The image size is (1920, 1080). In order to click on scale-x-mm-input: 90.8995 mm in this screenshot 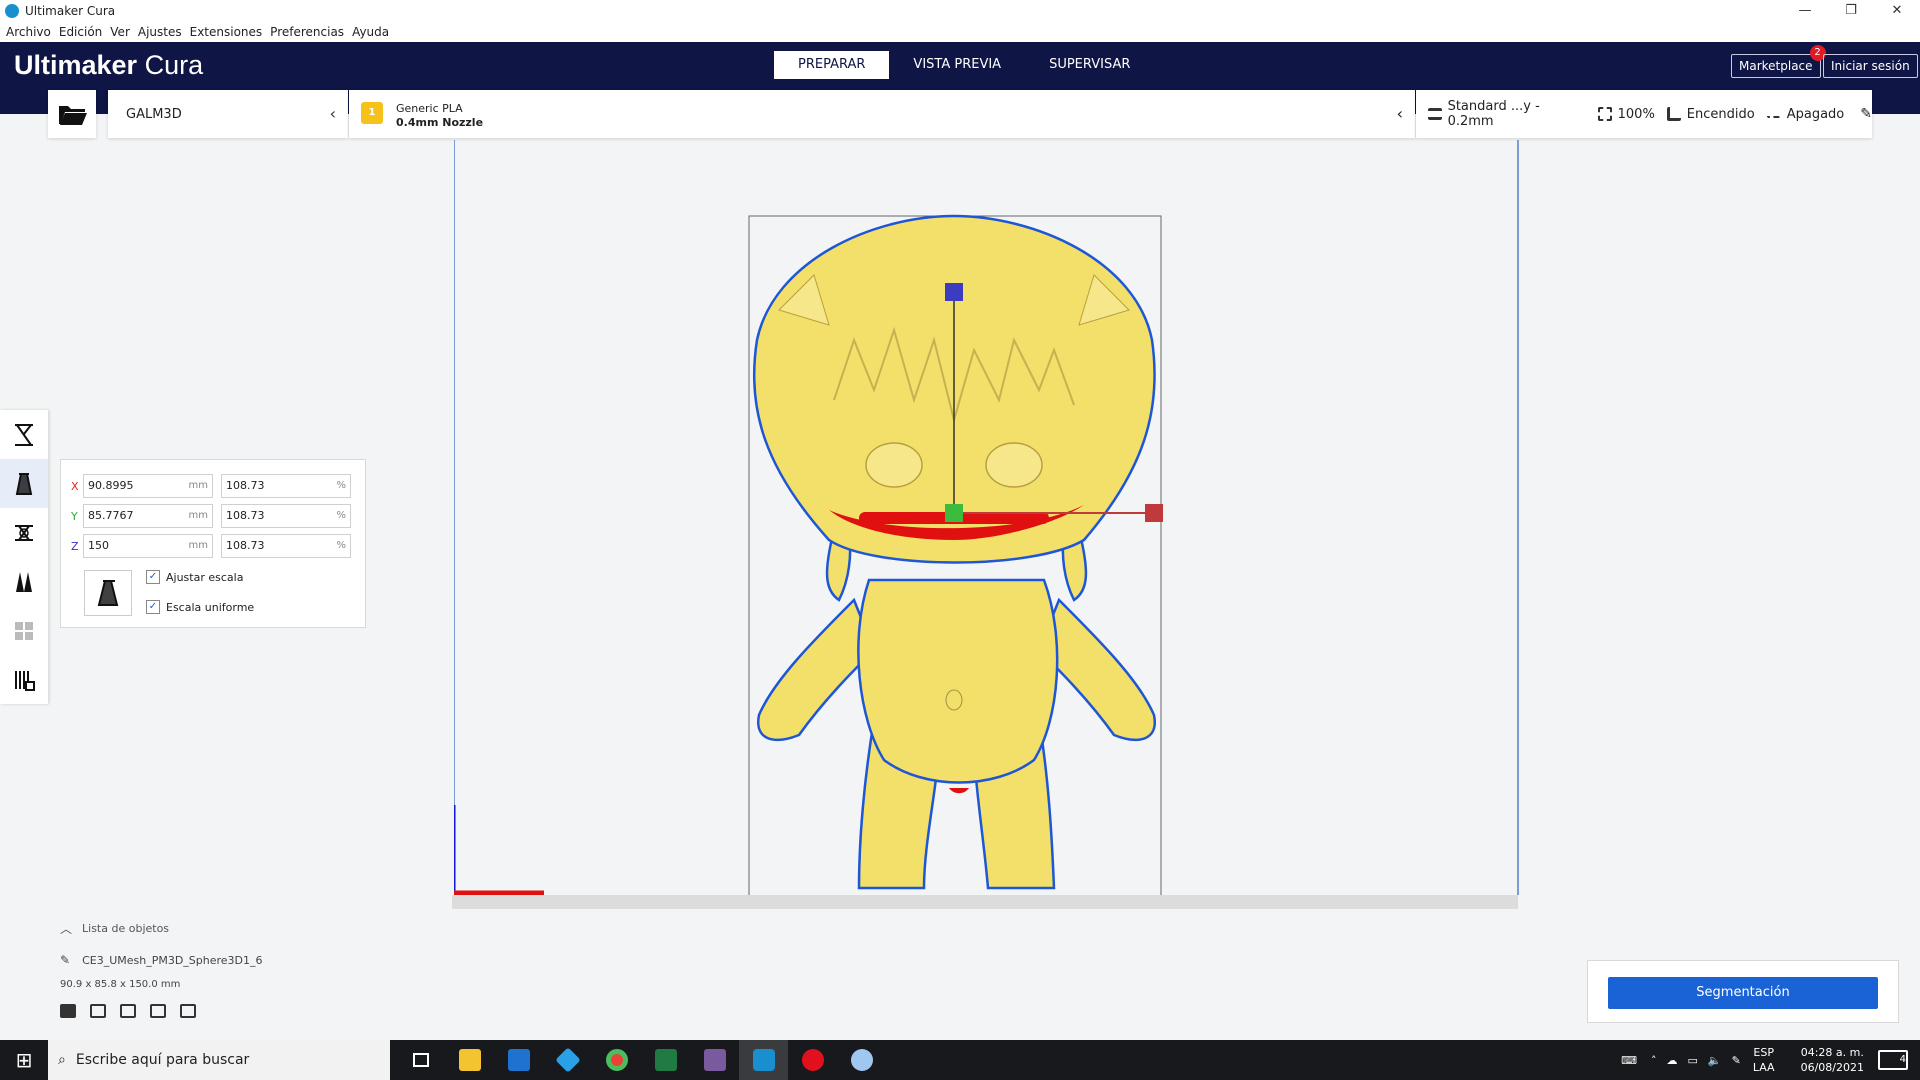, I will do `click(148, 486)`.